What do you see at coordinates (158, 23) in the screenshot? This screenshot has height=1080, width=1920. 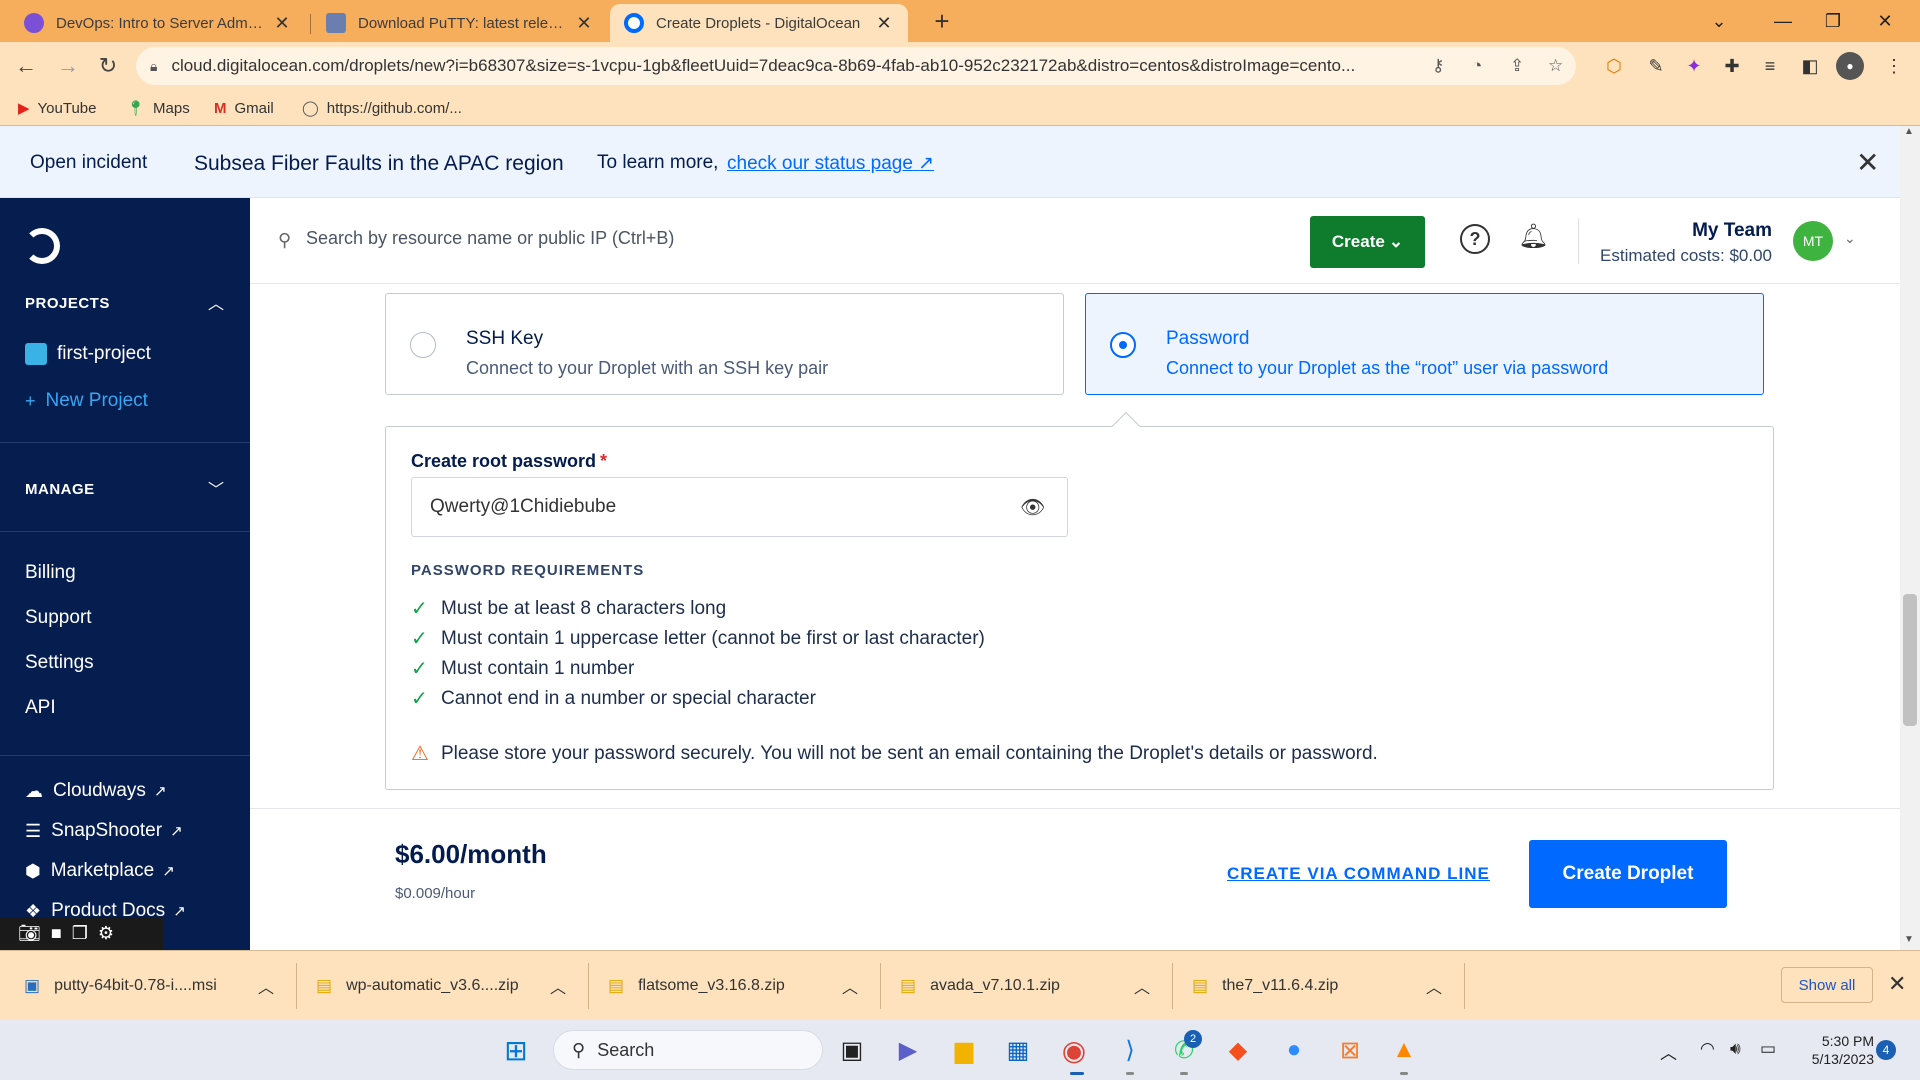 I see `tab-devops: DevOps: Intro to Server Administ ✕` at bounding box center [158, 23].